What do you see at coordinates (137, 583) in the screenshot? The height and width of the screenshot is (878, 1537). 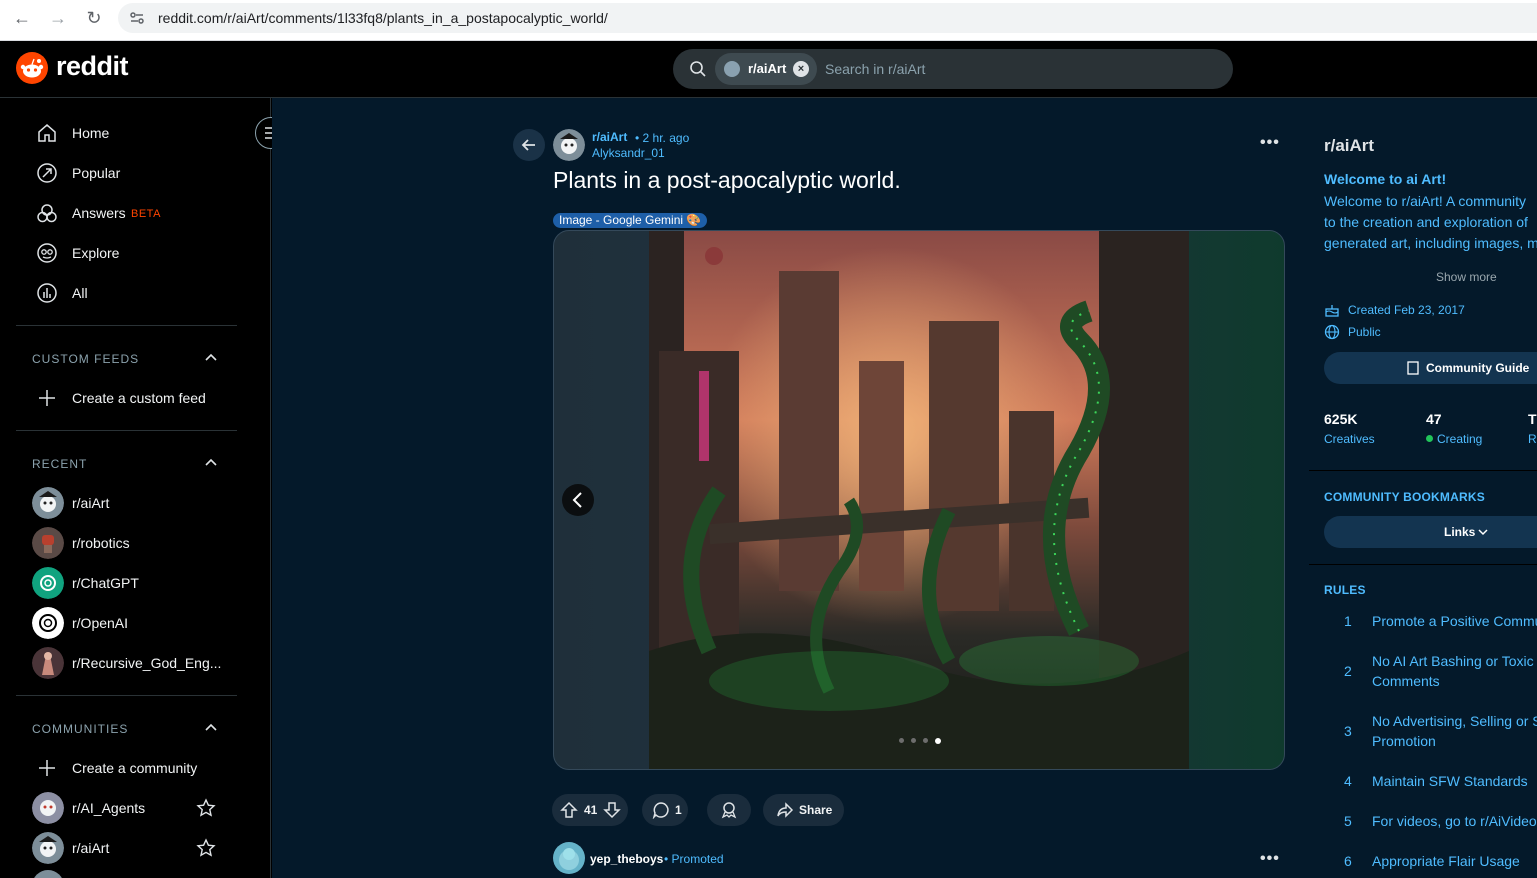 I see `sidebar-item-recent-chatgpt: r/ChatGPT` at bounding box center [137, 583].